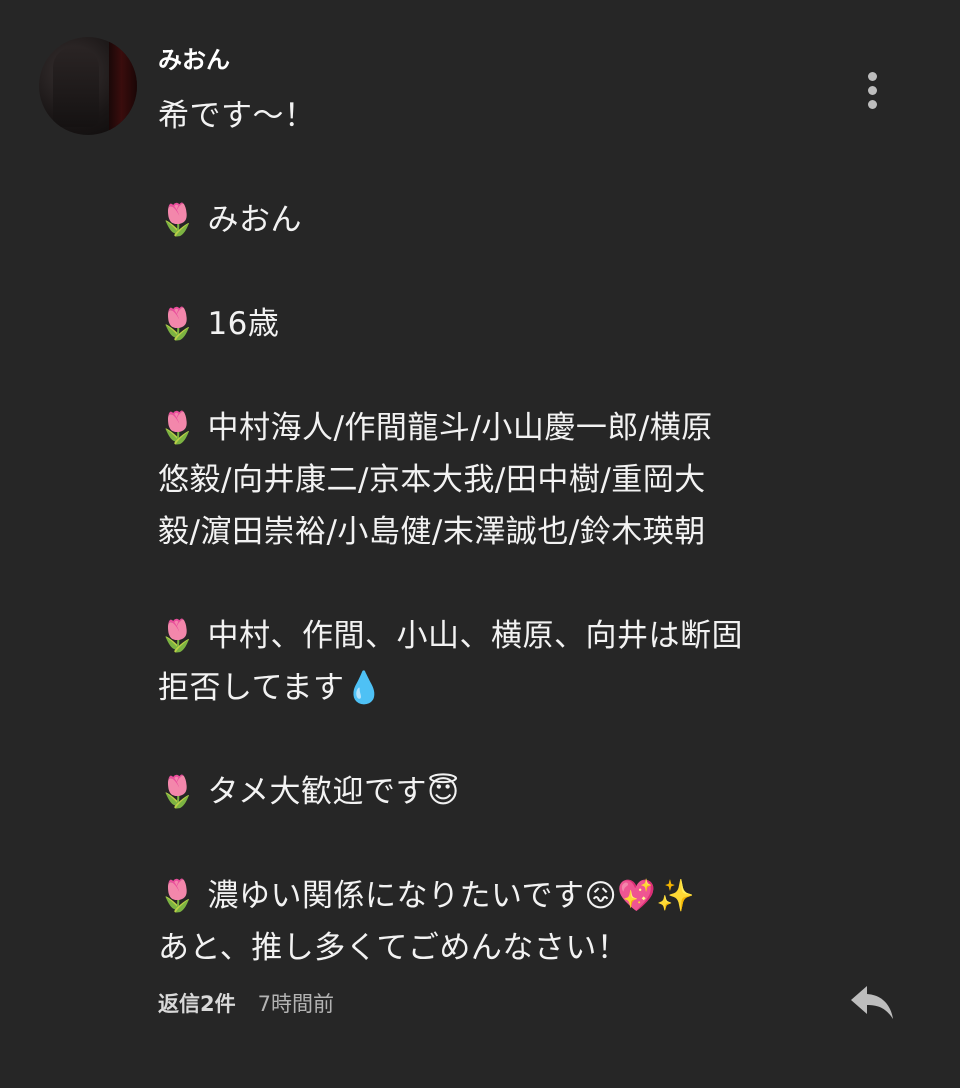  Describe the element at coordinates (393, 948) in the screenshot. I see `comment-line: あと、推し多くてごめんなさい！` at that location.